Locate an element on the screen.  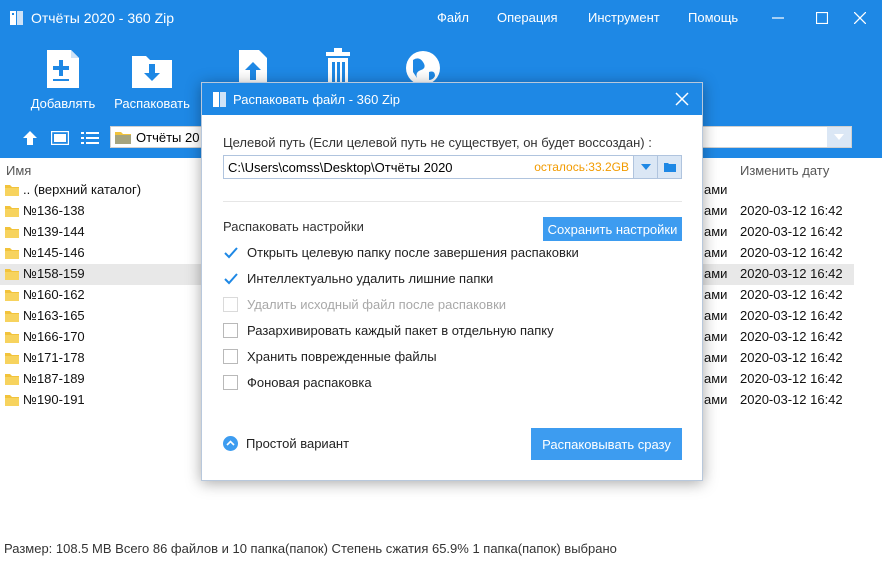
option-label: Интеллектуально удалить лишние папки is located at coordinates (370, 278).